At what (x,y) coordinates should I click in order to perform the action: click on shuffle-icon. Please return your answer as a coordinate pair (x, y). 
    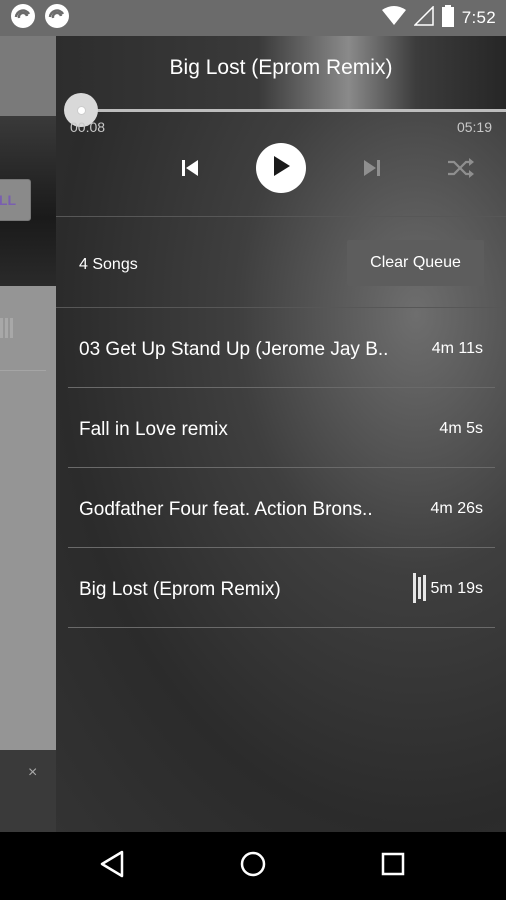
    Looking at the image, I should click on (461, 170).